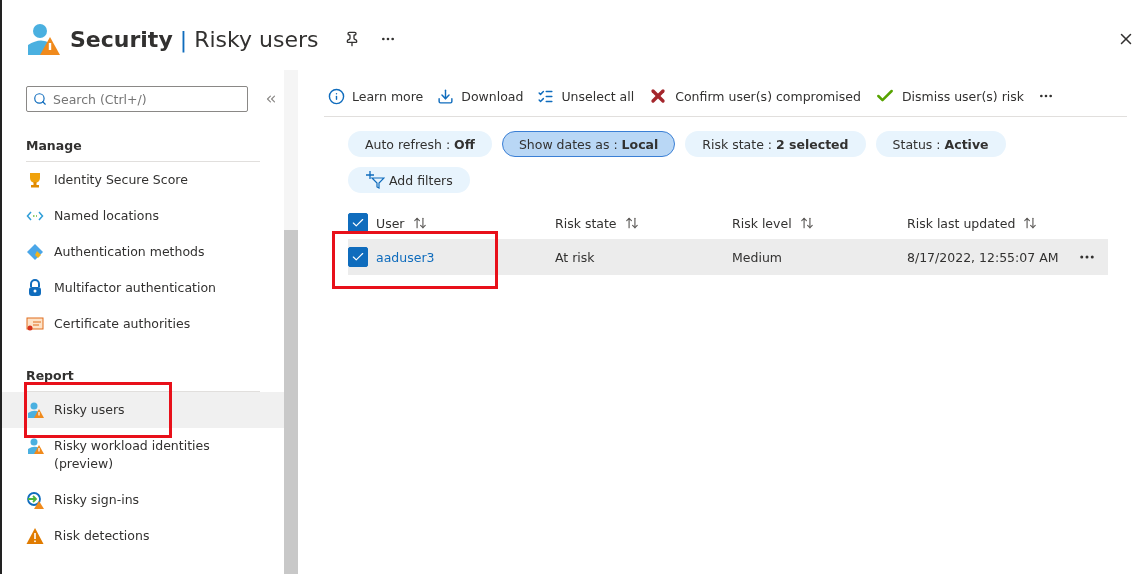 The image size is (1147, 574). Describe the element at coordinates (137, 99) in the screenshot. I see `search-field: Search (Ctrl+/)` at that location.